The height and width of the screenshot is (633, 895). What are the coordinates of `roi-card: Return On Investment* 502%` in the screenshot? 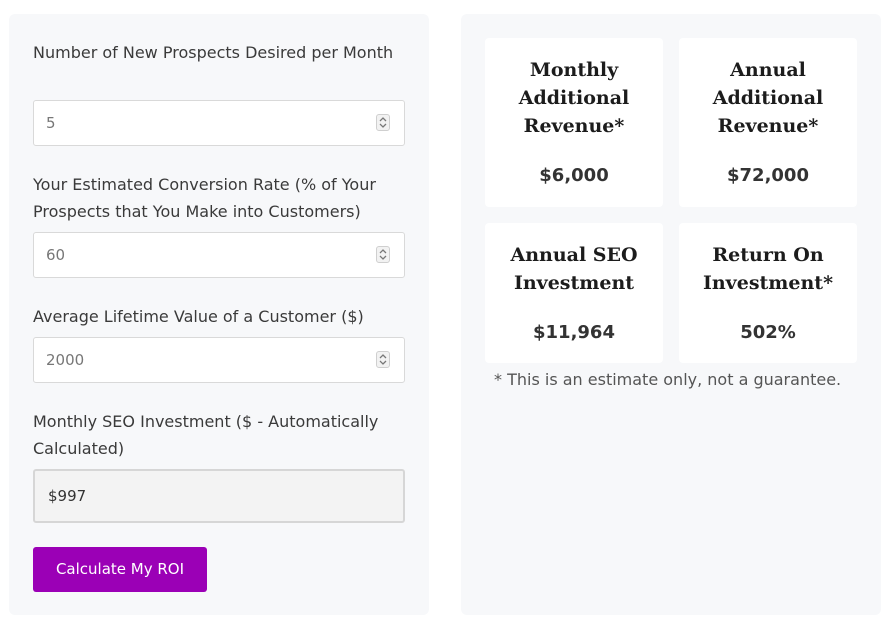 It's located at (768, 293).